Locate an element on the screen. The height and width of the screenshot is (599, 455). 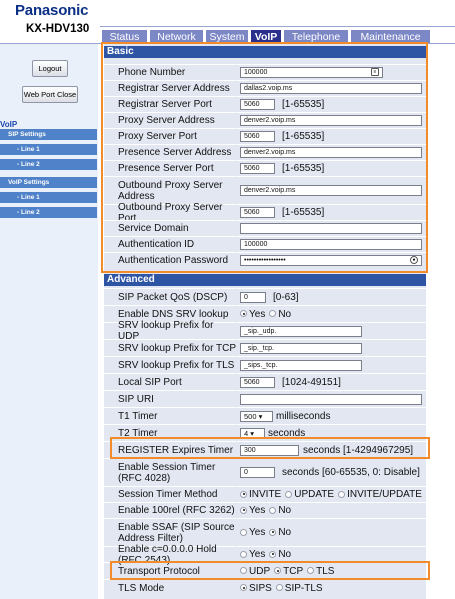
tab-telephone: Telephone is located at coordinates (316, 37).